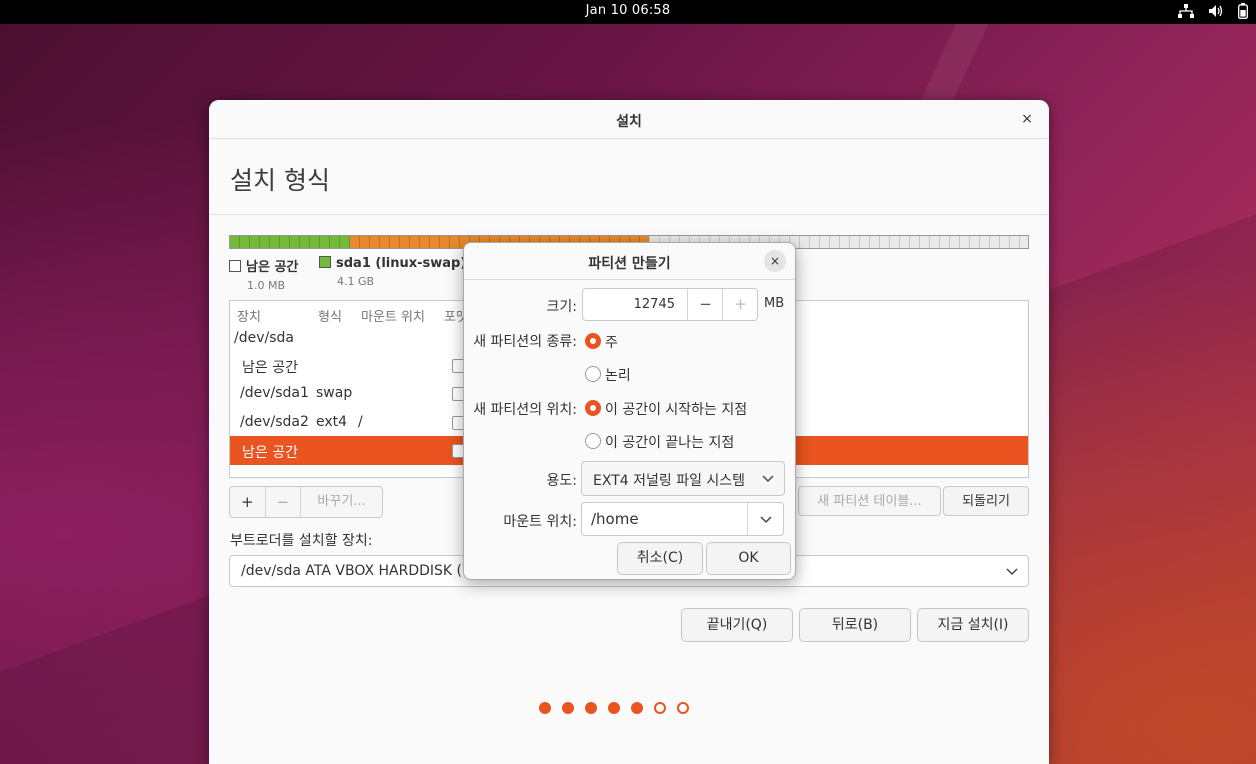 The height and width of the screenshot is (764, 1256). What do you see at coordinates (748, 558) in the screenshot?
I see `ok-button: OK` at bounding box center [748, 558].